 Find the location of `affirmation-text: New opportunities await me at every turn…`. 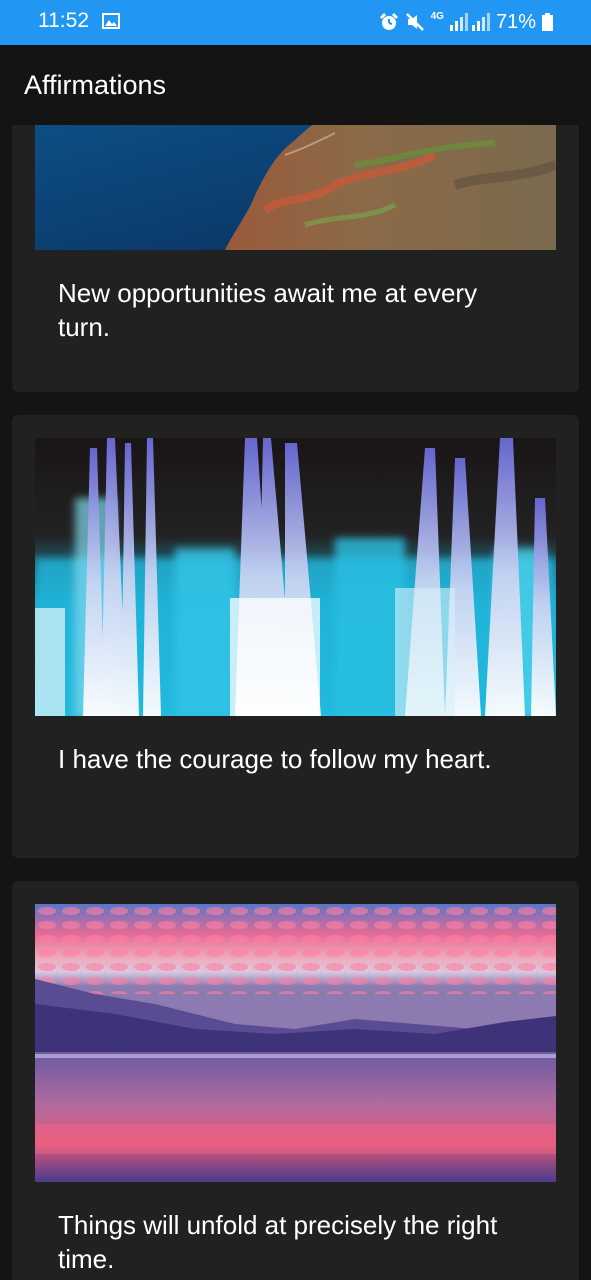

affirmation-text: New opportunities await me at every turn… is located at coordinates (268, 310).